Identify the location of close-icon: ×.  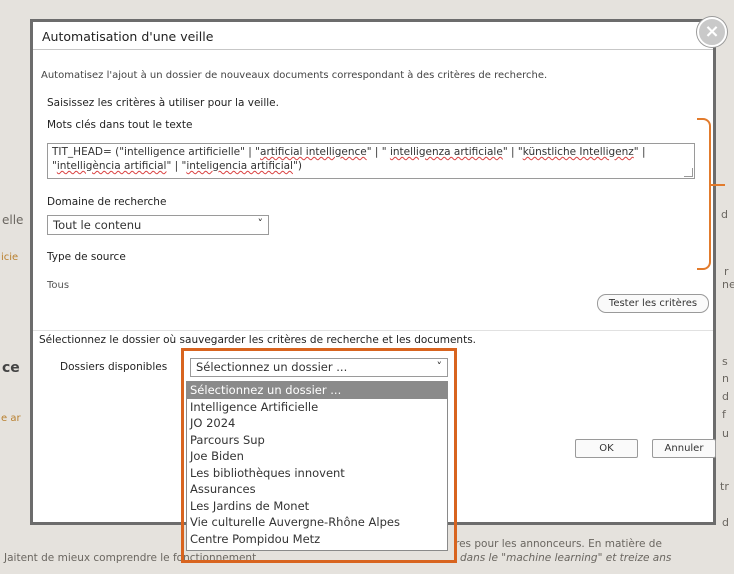
(712, 32).